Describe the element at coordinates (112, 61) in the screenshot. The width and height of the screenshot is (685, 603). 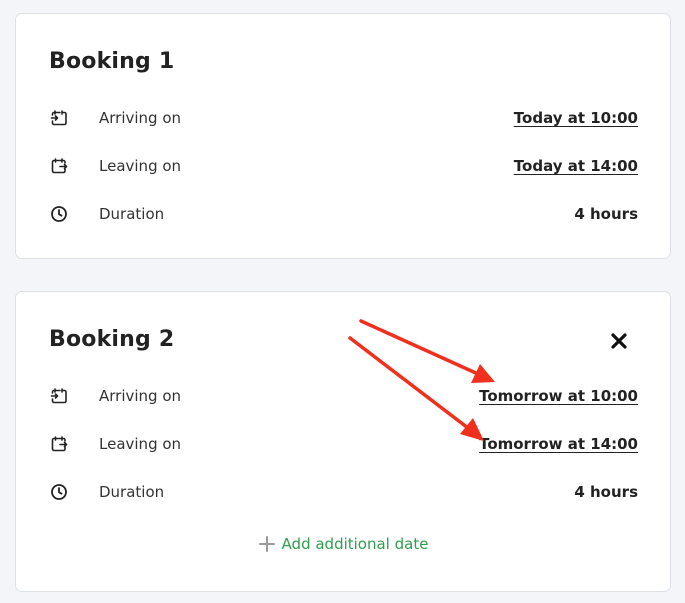
I see `booking-title: Booking 1` at that location.